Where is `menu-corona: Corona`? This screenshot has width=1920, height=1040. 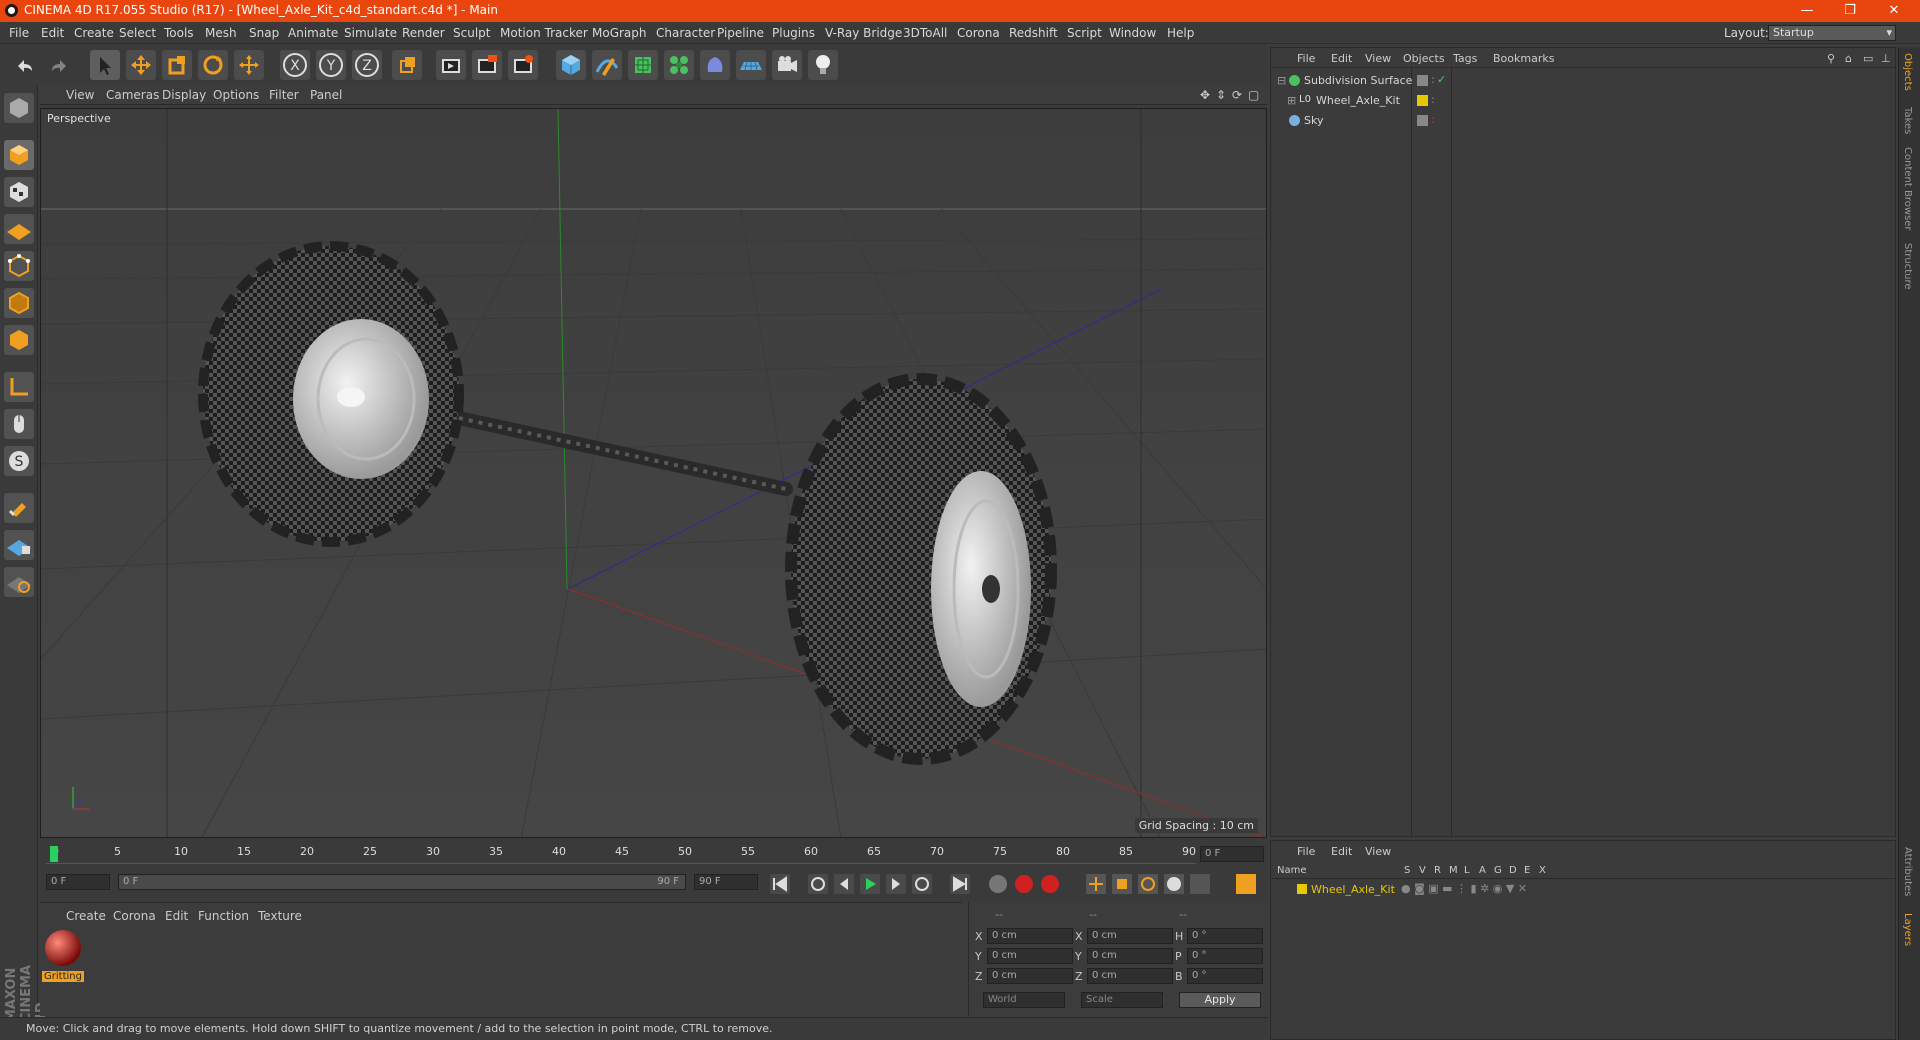
menu-corona: Corona is located at coordinates (978, 33).